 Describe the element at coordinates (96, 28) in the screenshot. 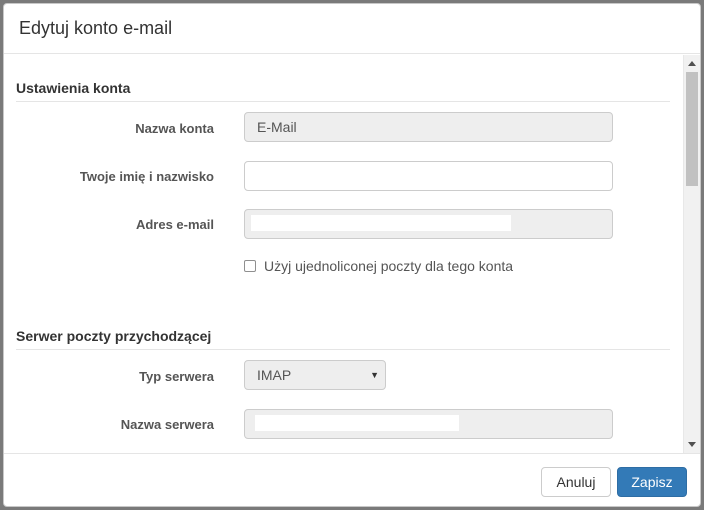

I see `dialog-title: Edytuj konto e-mail` at that location.